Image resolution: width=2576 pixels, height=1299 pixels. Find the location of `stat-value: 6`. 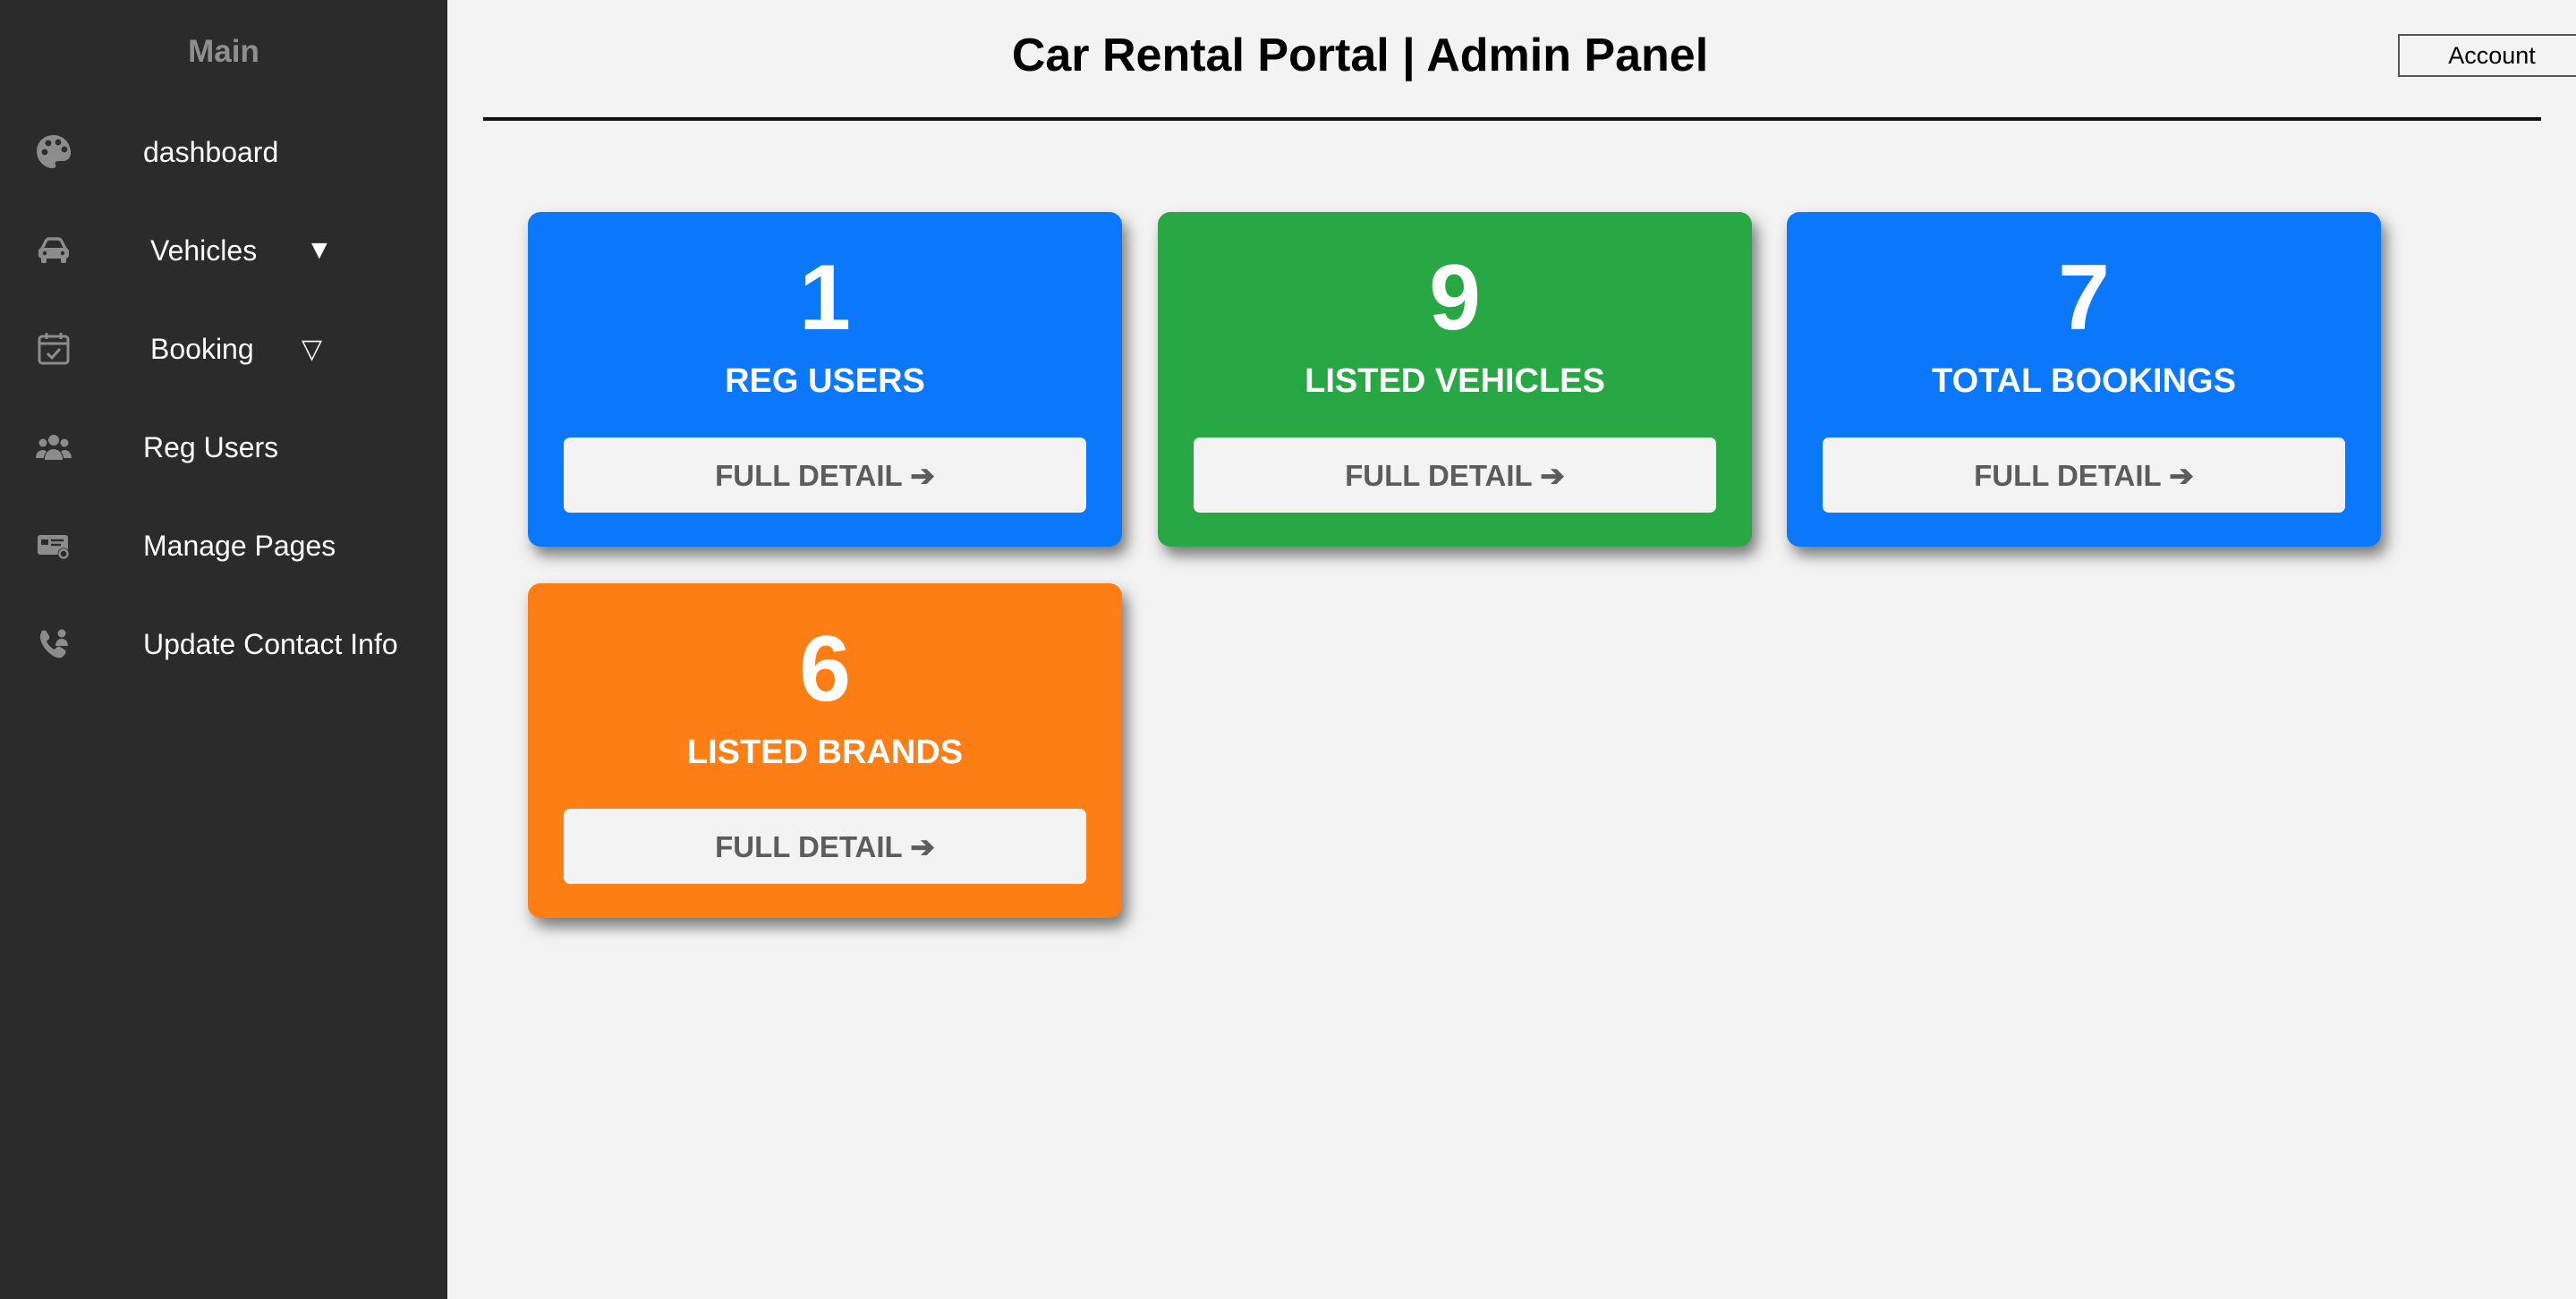

stat-value: 6 is located at coordinates (825, 669).